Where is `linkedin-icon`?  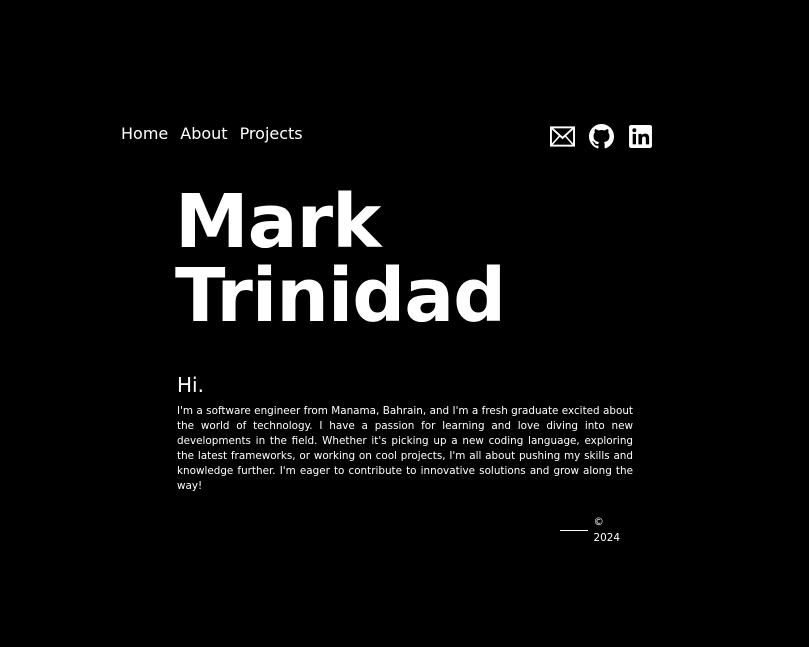 linkedin-icon is located at coordinates (640, 136).